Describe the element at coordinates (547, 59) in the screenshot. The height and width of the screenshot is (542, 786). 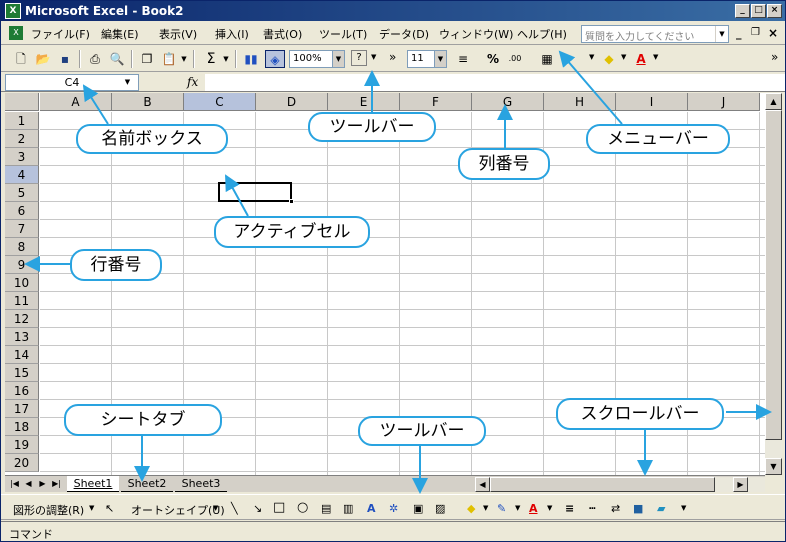
I see `borders-icon: ▦` at that location.